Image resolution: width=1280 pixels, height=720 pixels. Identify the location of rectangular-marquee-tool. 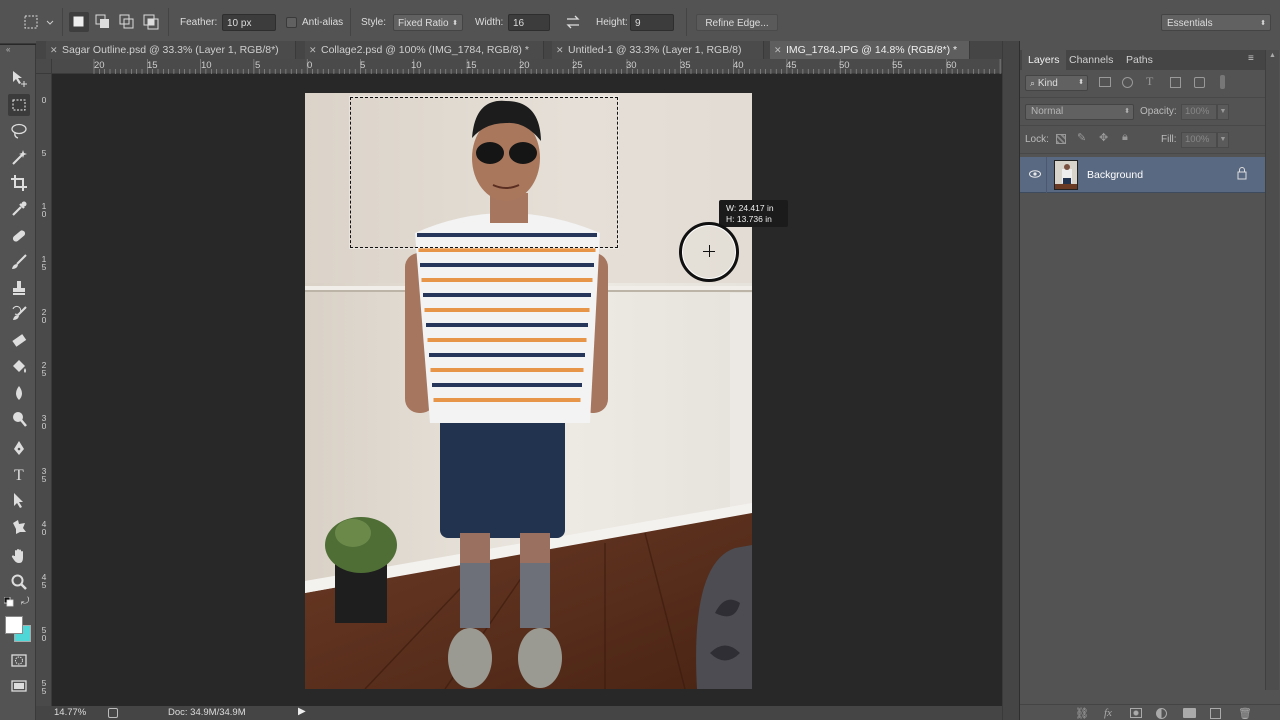
(19, 105).